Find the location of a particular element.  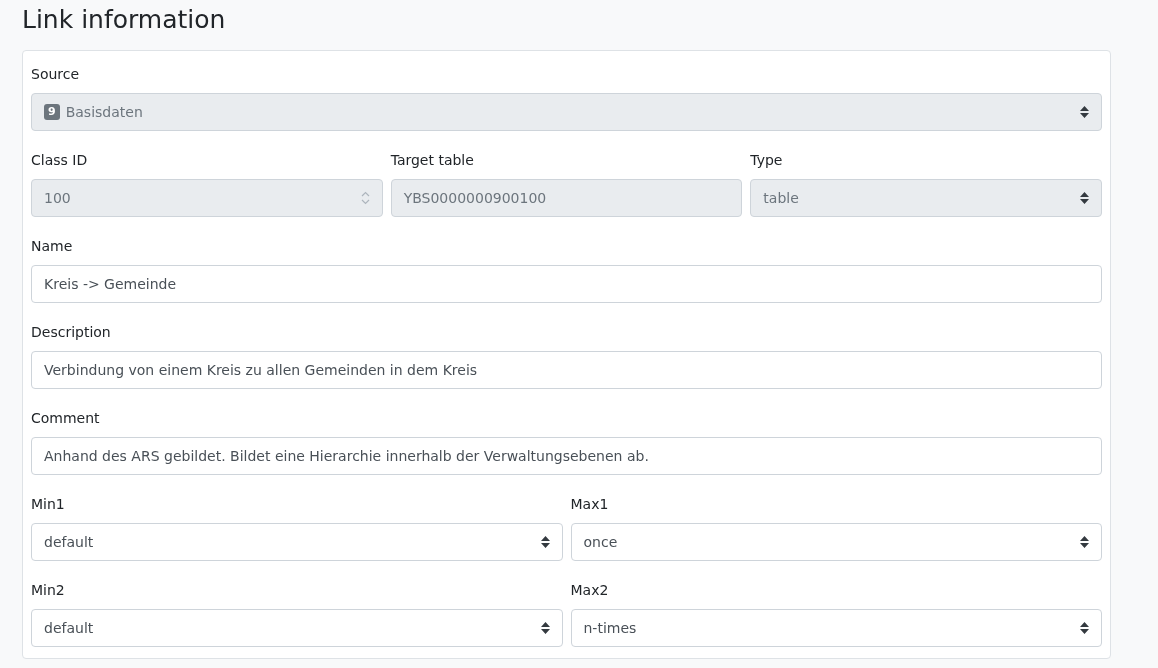

field-label: Name is located at coordinates (52, 246).